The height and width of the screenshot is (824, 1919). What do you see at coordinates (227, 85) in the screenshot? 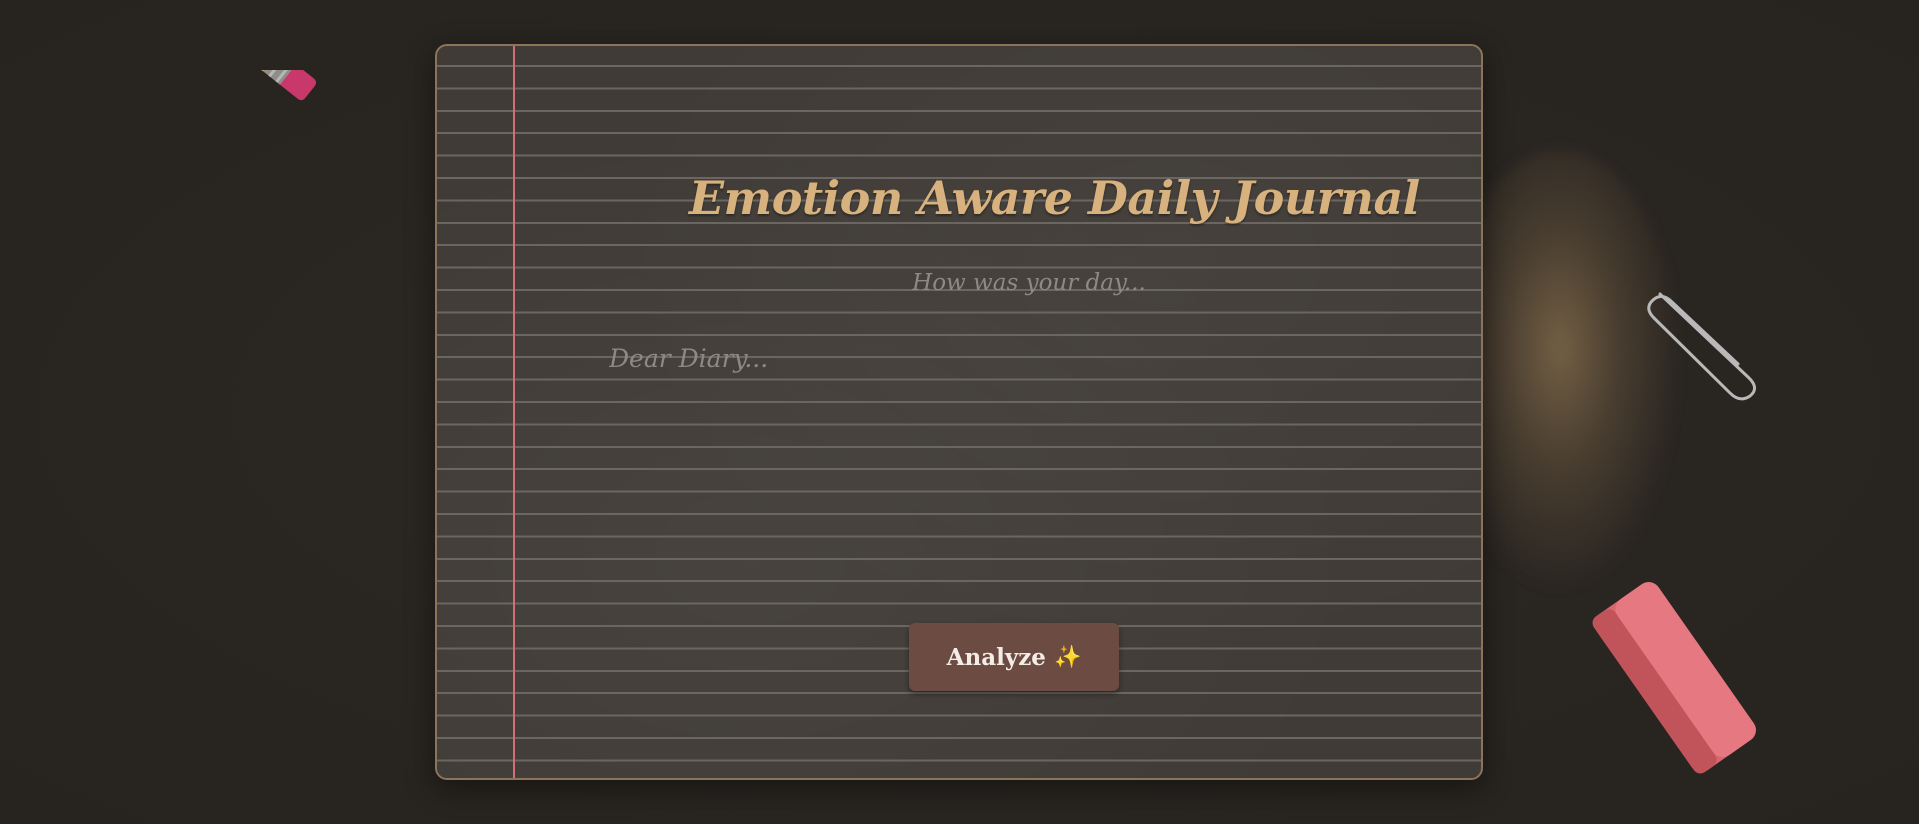
I see `pencil-icon` at bounding box center [227, 85].